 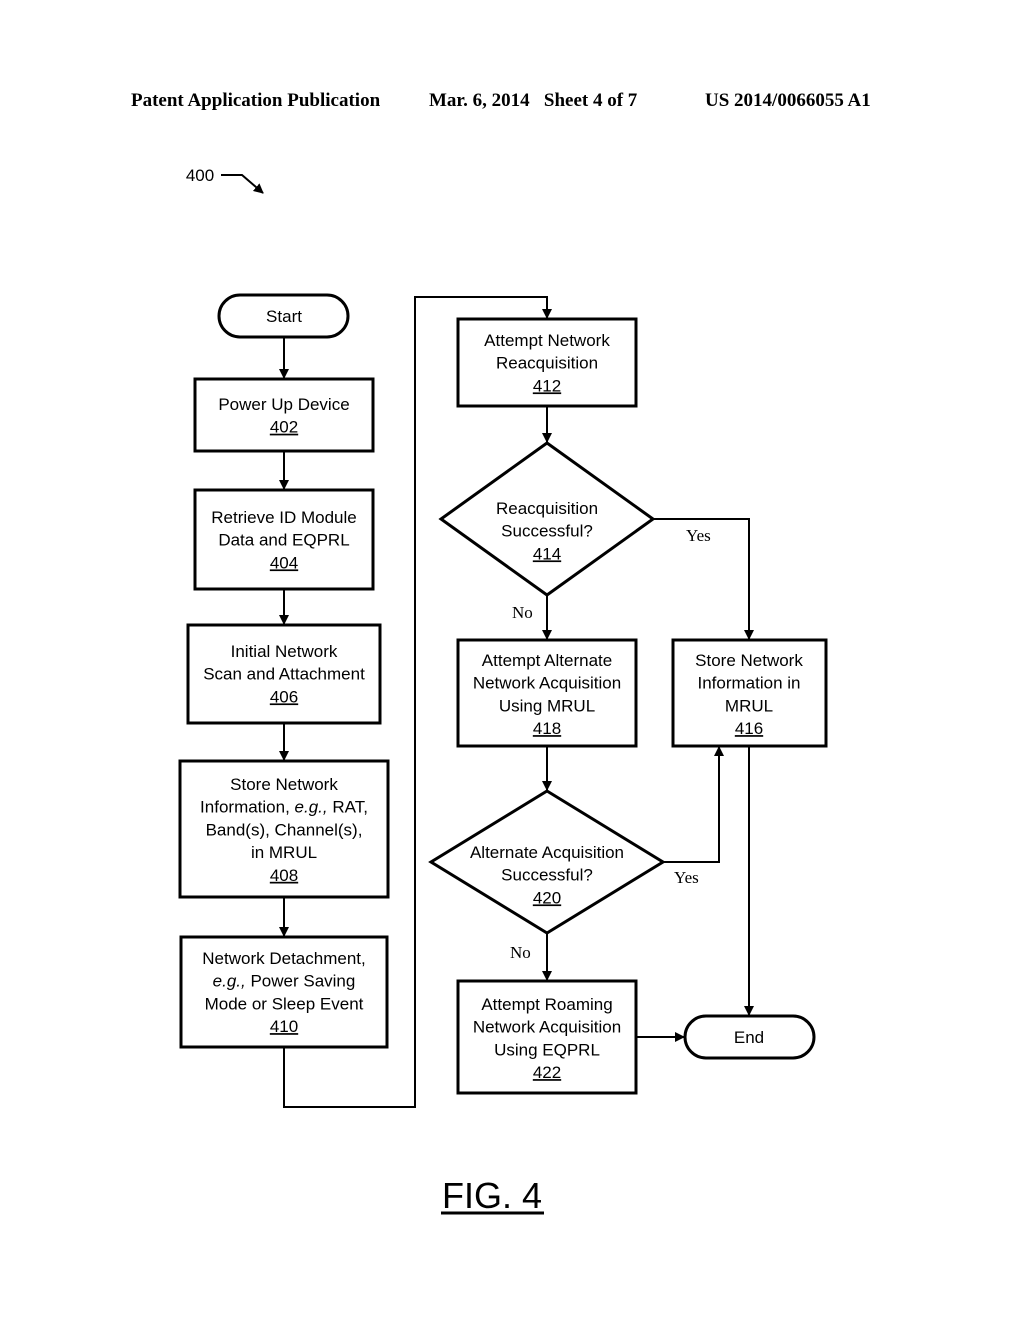 I want to click on node-label-line: Scan and Attachment, so click(x=284, y=674).